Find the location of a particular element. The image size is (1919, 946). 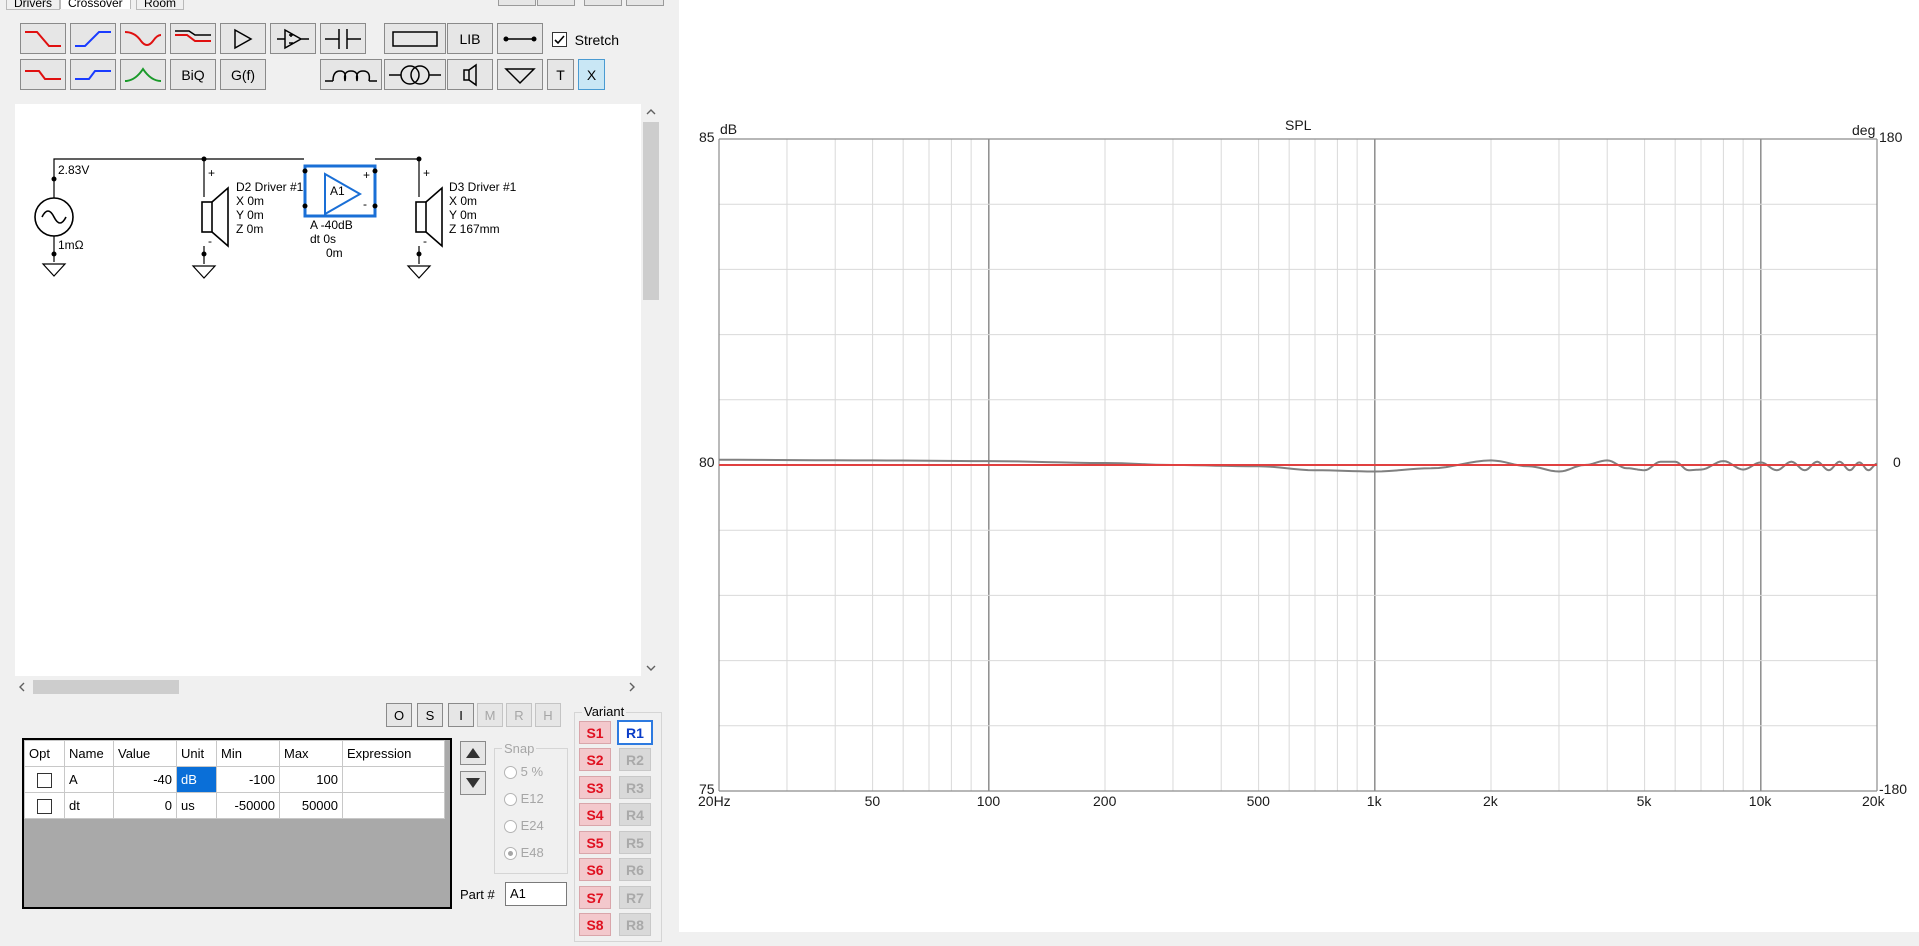

highpass1-blue-button is located at coordinates (93, 74).